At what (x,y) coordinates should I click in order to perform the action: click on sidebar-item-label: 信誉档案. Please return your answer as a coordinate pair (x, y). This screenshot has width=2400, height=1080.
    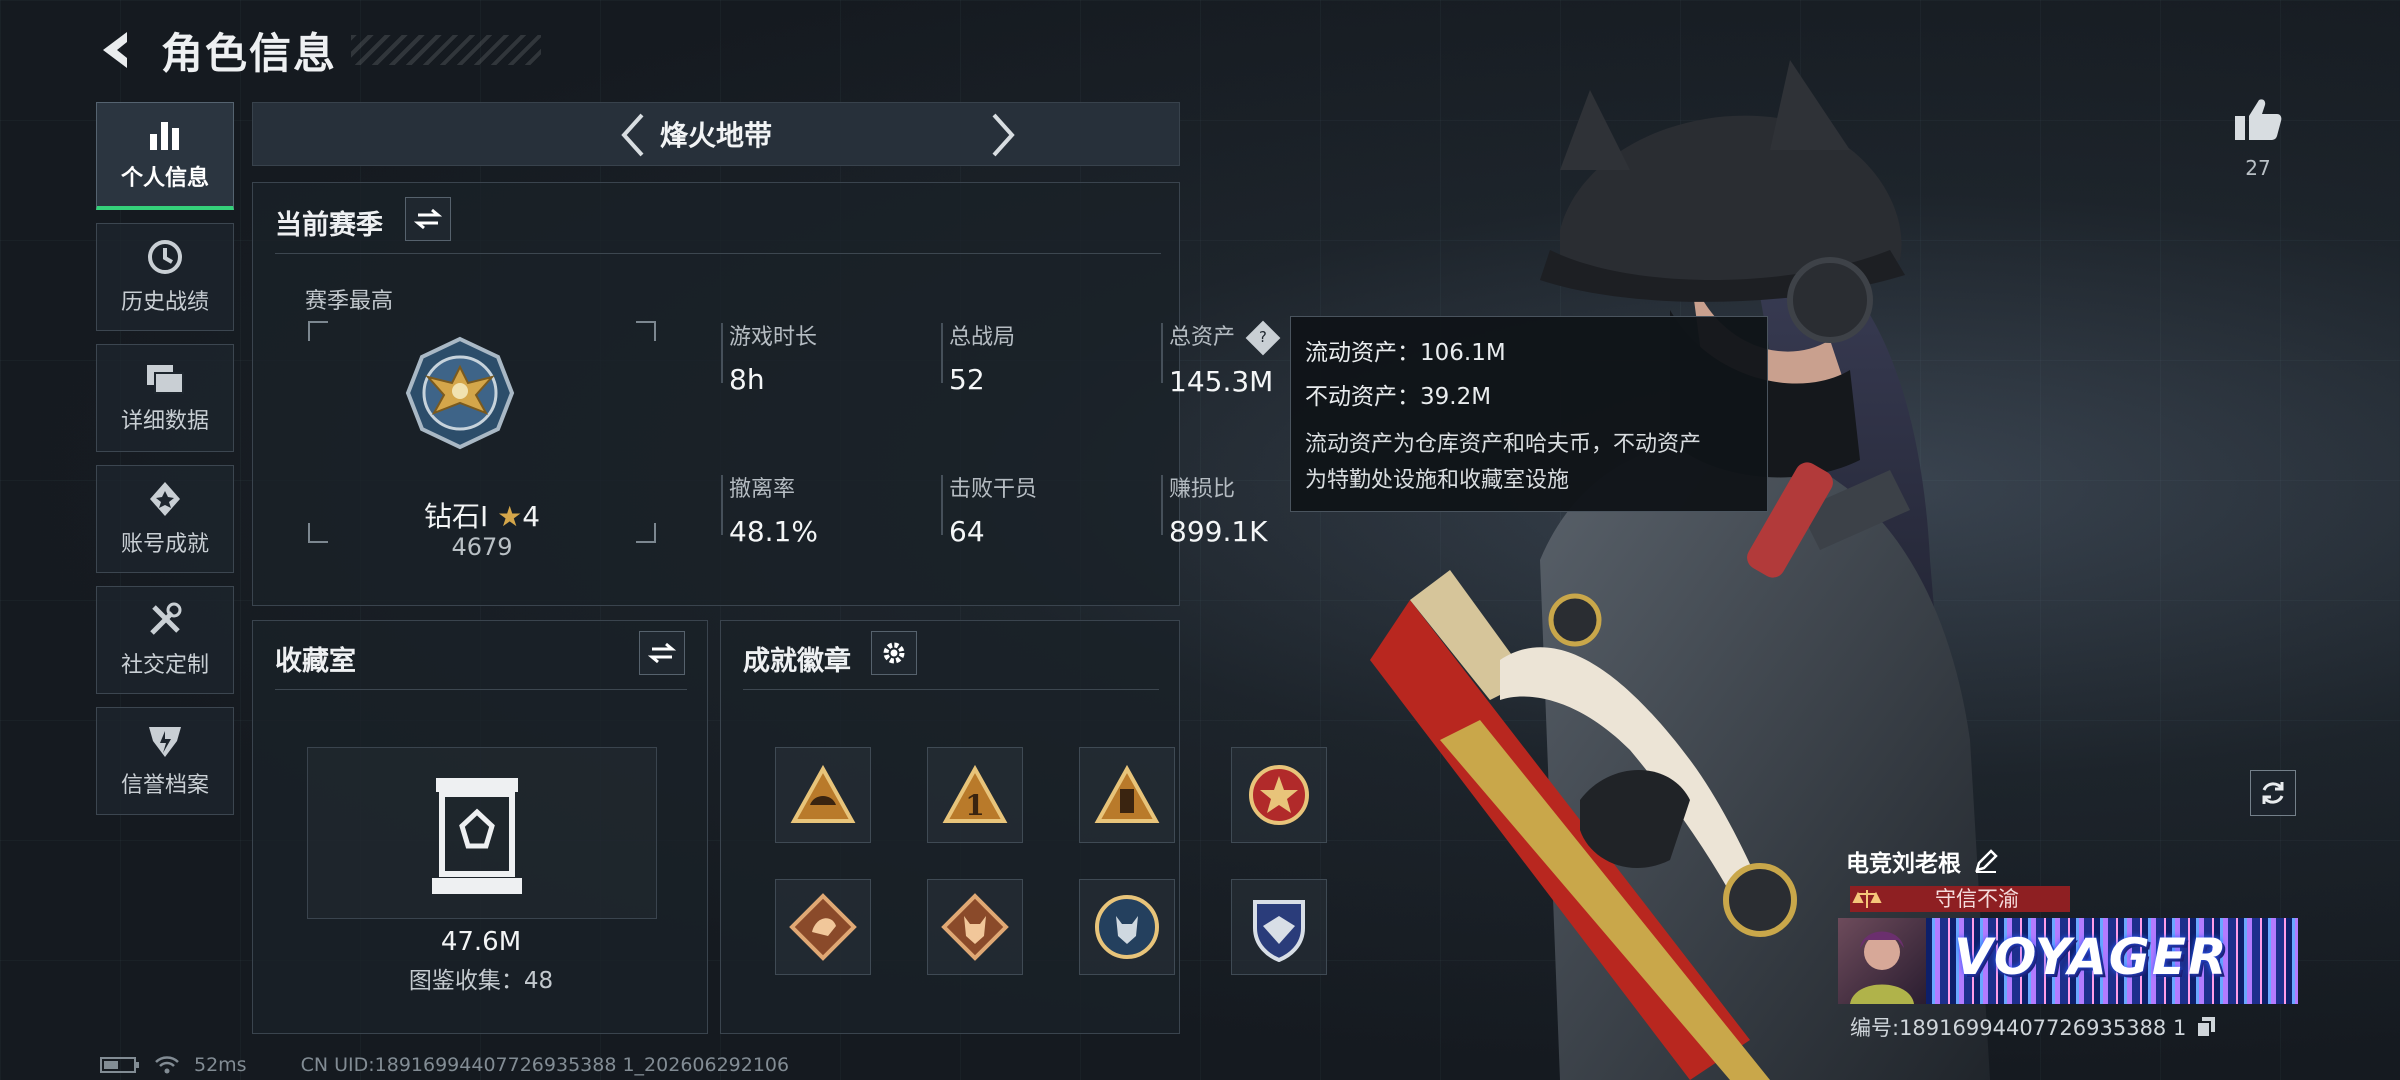
    Looking at the image, I should click on (164, 785).